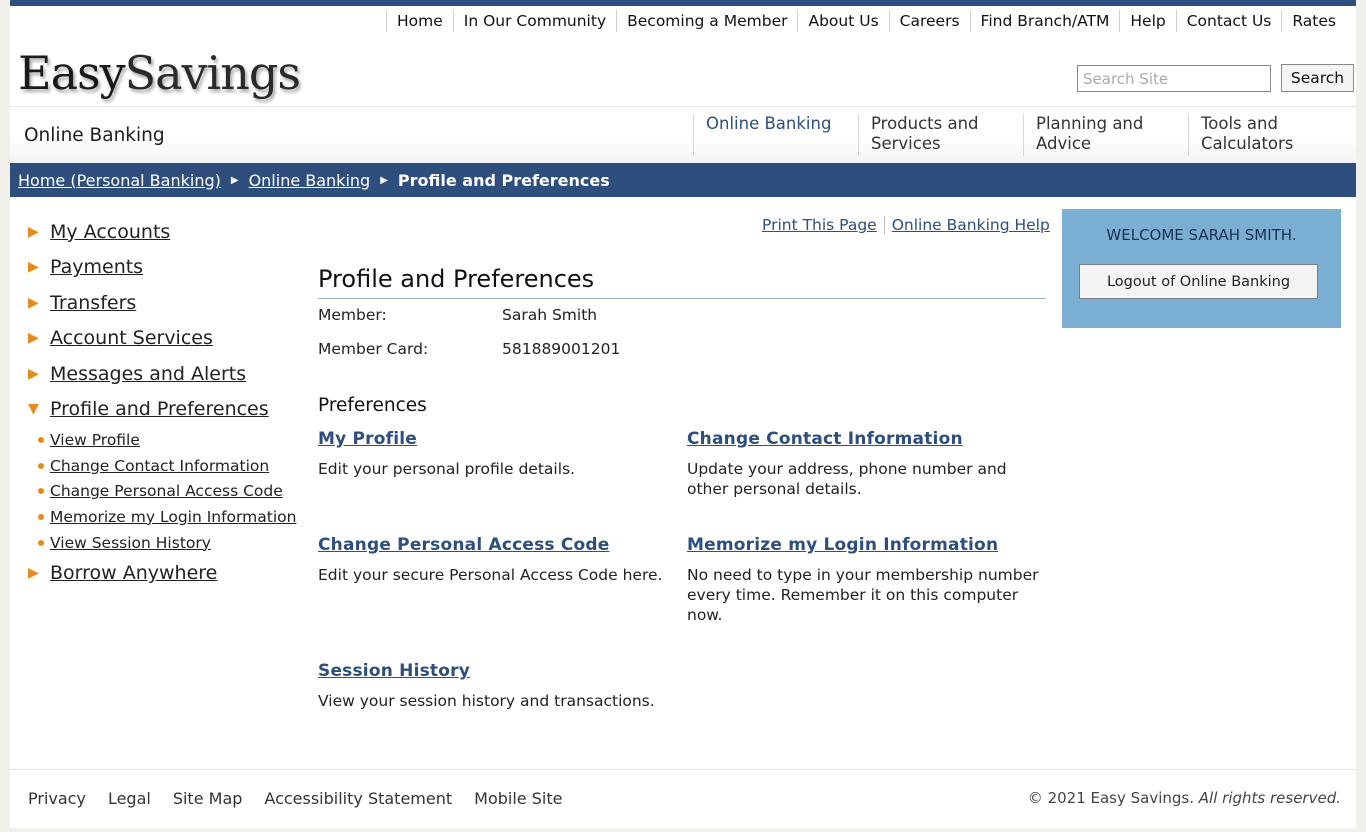 This screenshot has height=832, width=1366. I want to click on pref-my-profile-link: My Profile, so click(367, 439).